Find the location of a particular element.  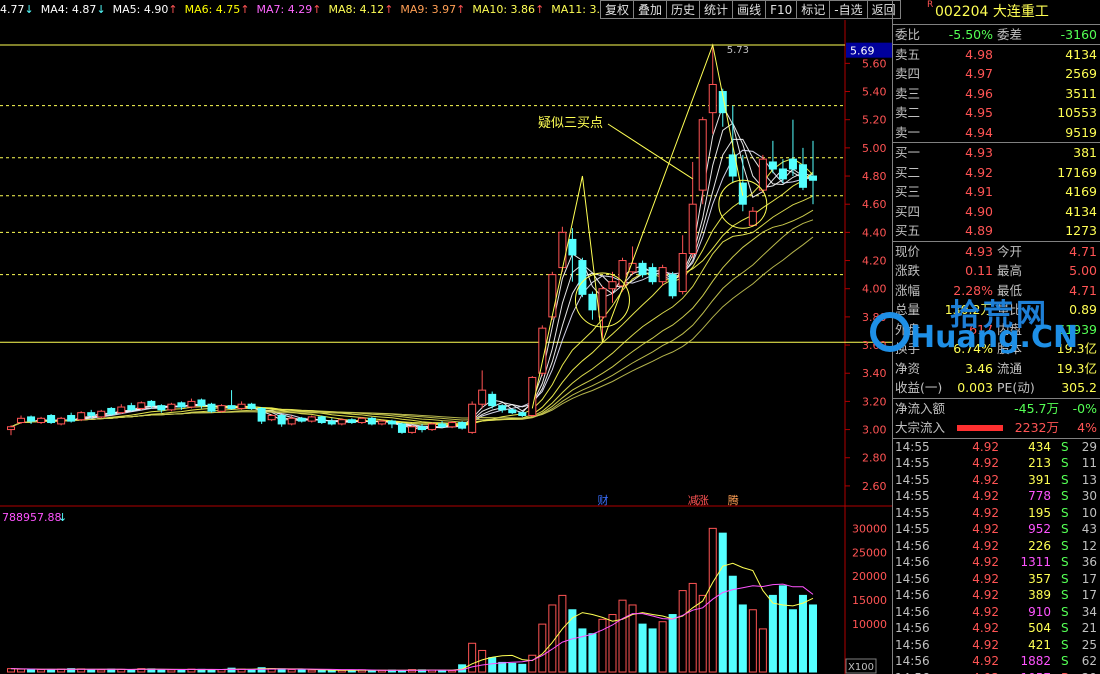

tick-row: 14:55 4.92 391 S 13 is located at coordinates (996, 480).